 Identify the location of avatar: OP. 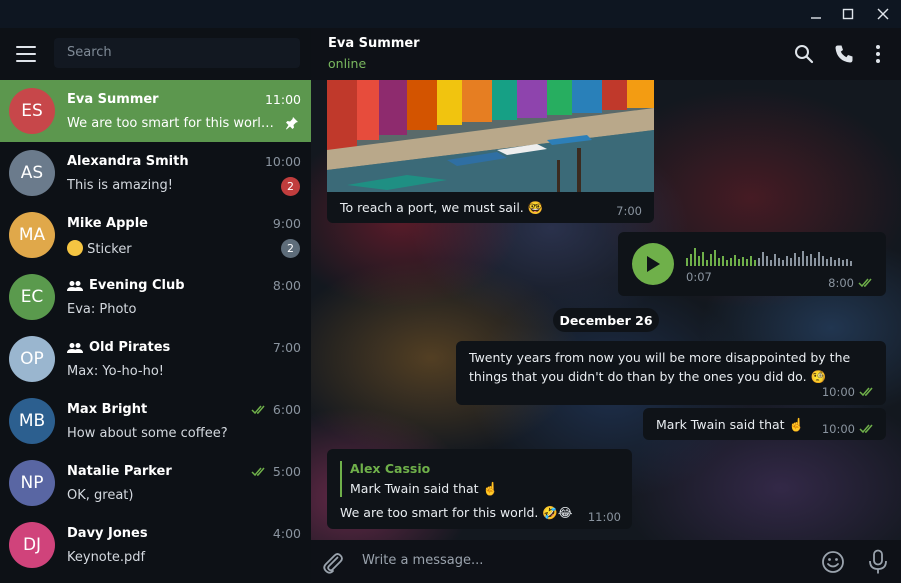
(32, 359).